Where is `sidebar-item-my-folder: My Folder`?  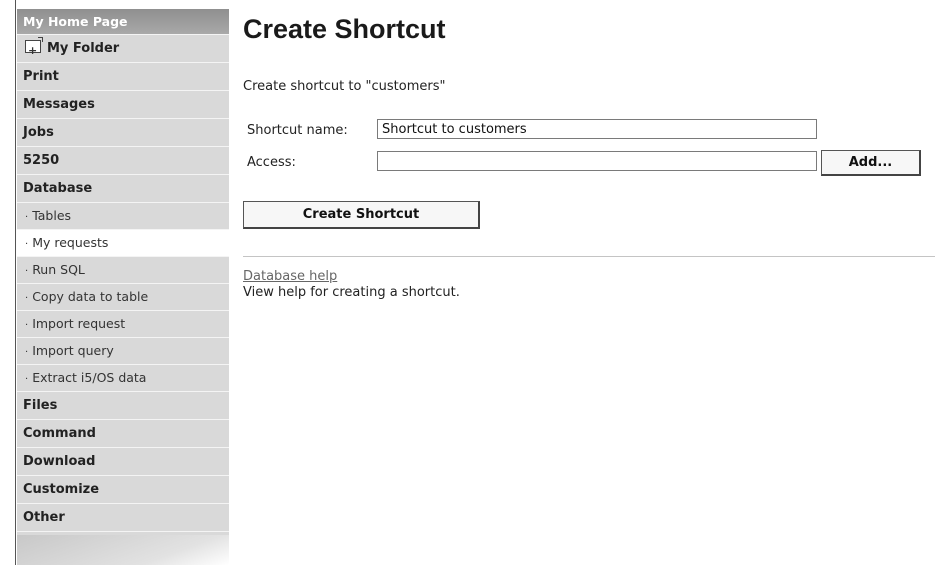
sidebar-item-my-folder: My Folder is located at coordinates (123, 49).